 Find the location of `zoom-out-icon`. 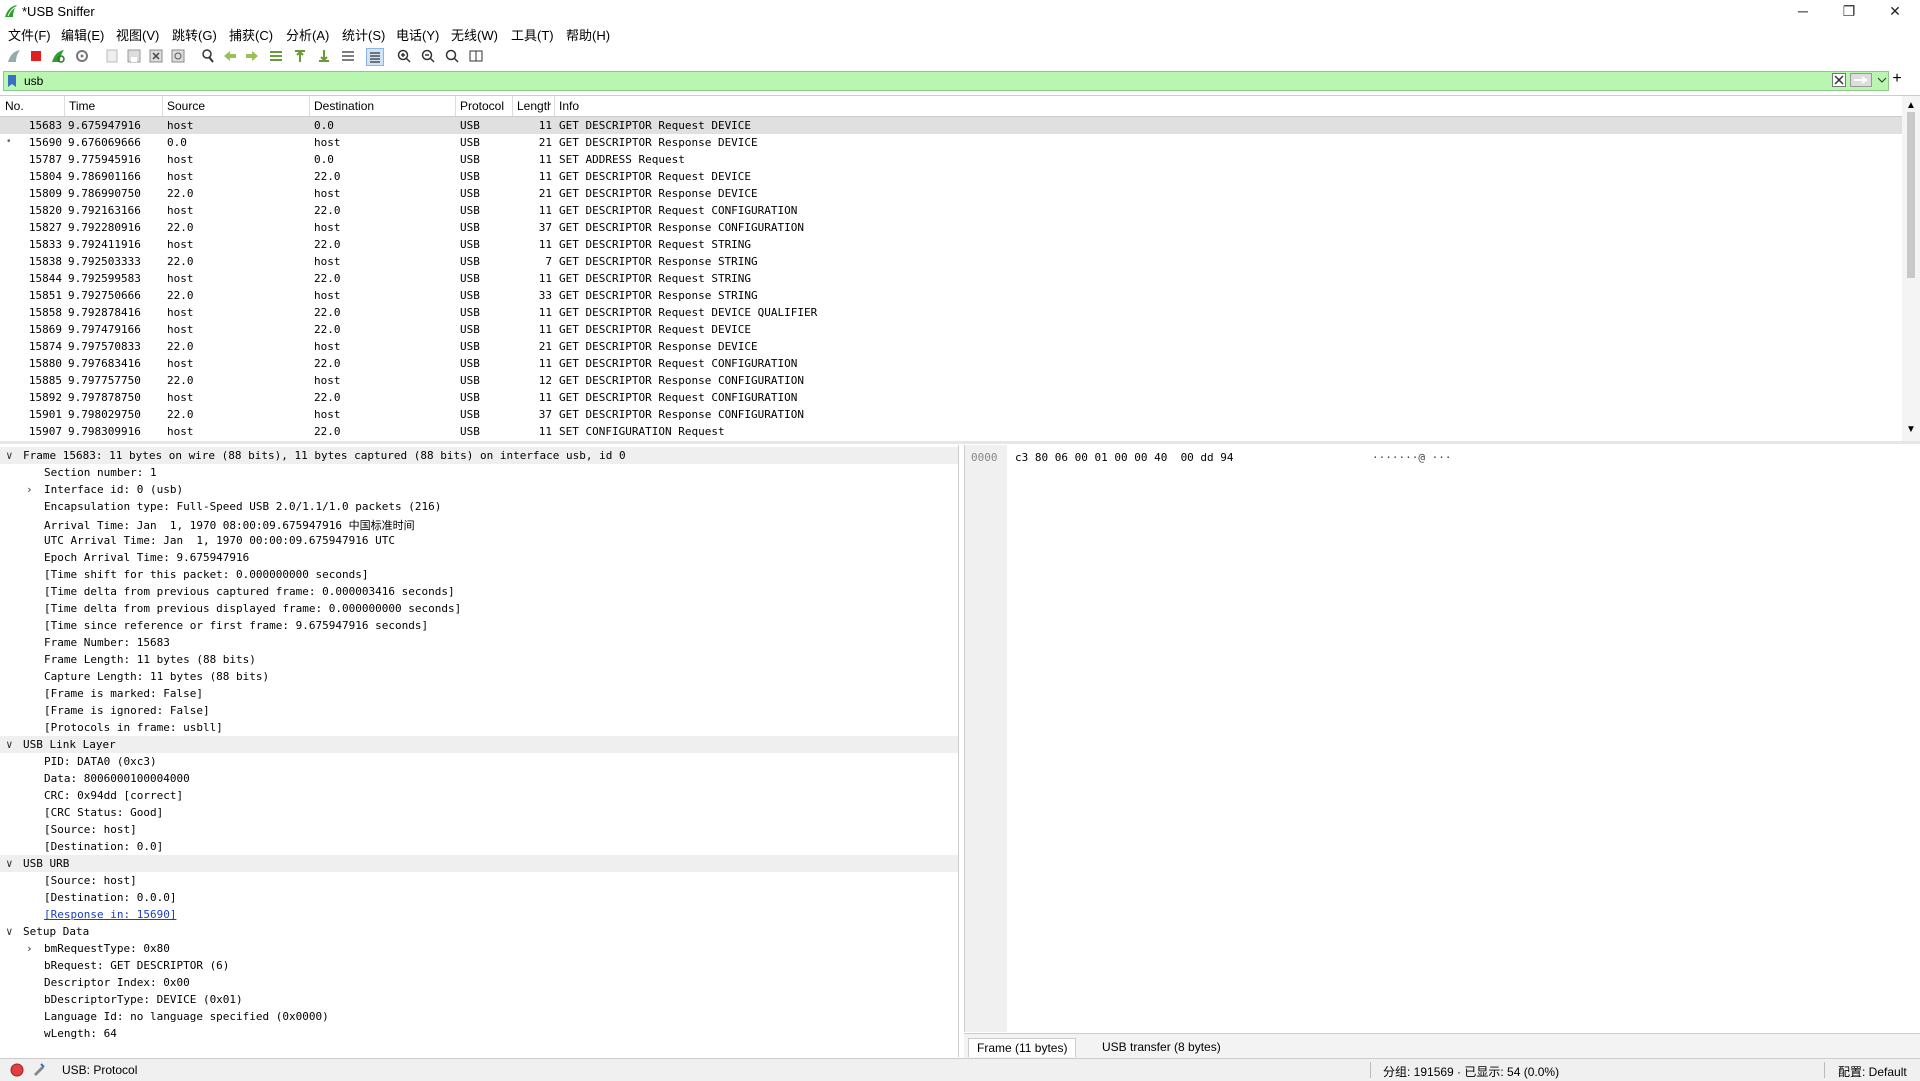

zoom-out-icon is located at coordinates (428, 56).